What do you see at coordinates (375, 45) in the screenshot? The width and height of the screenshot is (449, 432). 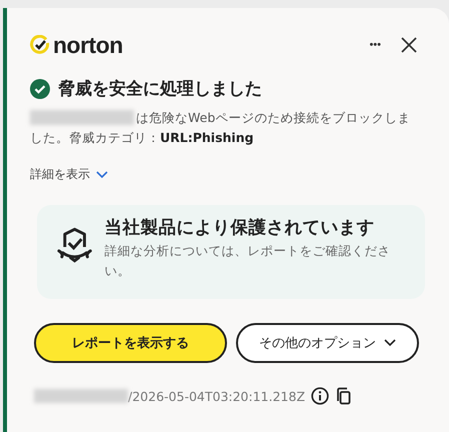 I see `more-options-button: •••` at bounding box center [375, 45].